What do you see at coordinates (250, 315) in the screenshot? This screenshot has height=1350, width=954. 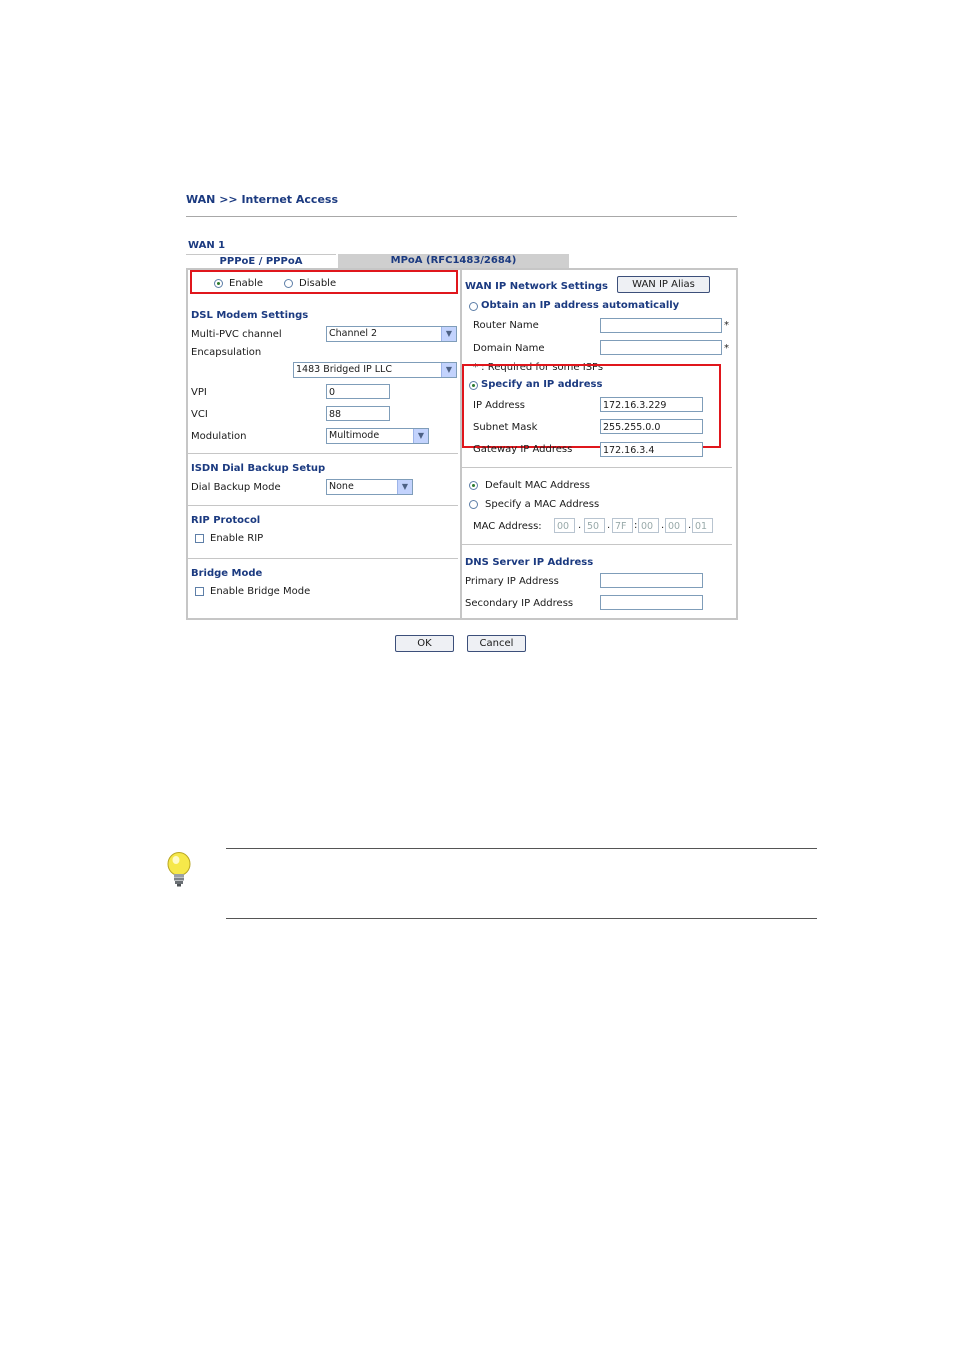 I see `dsl-section-title: DSL Modem Settings` at bounding box center [250, 315].